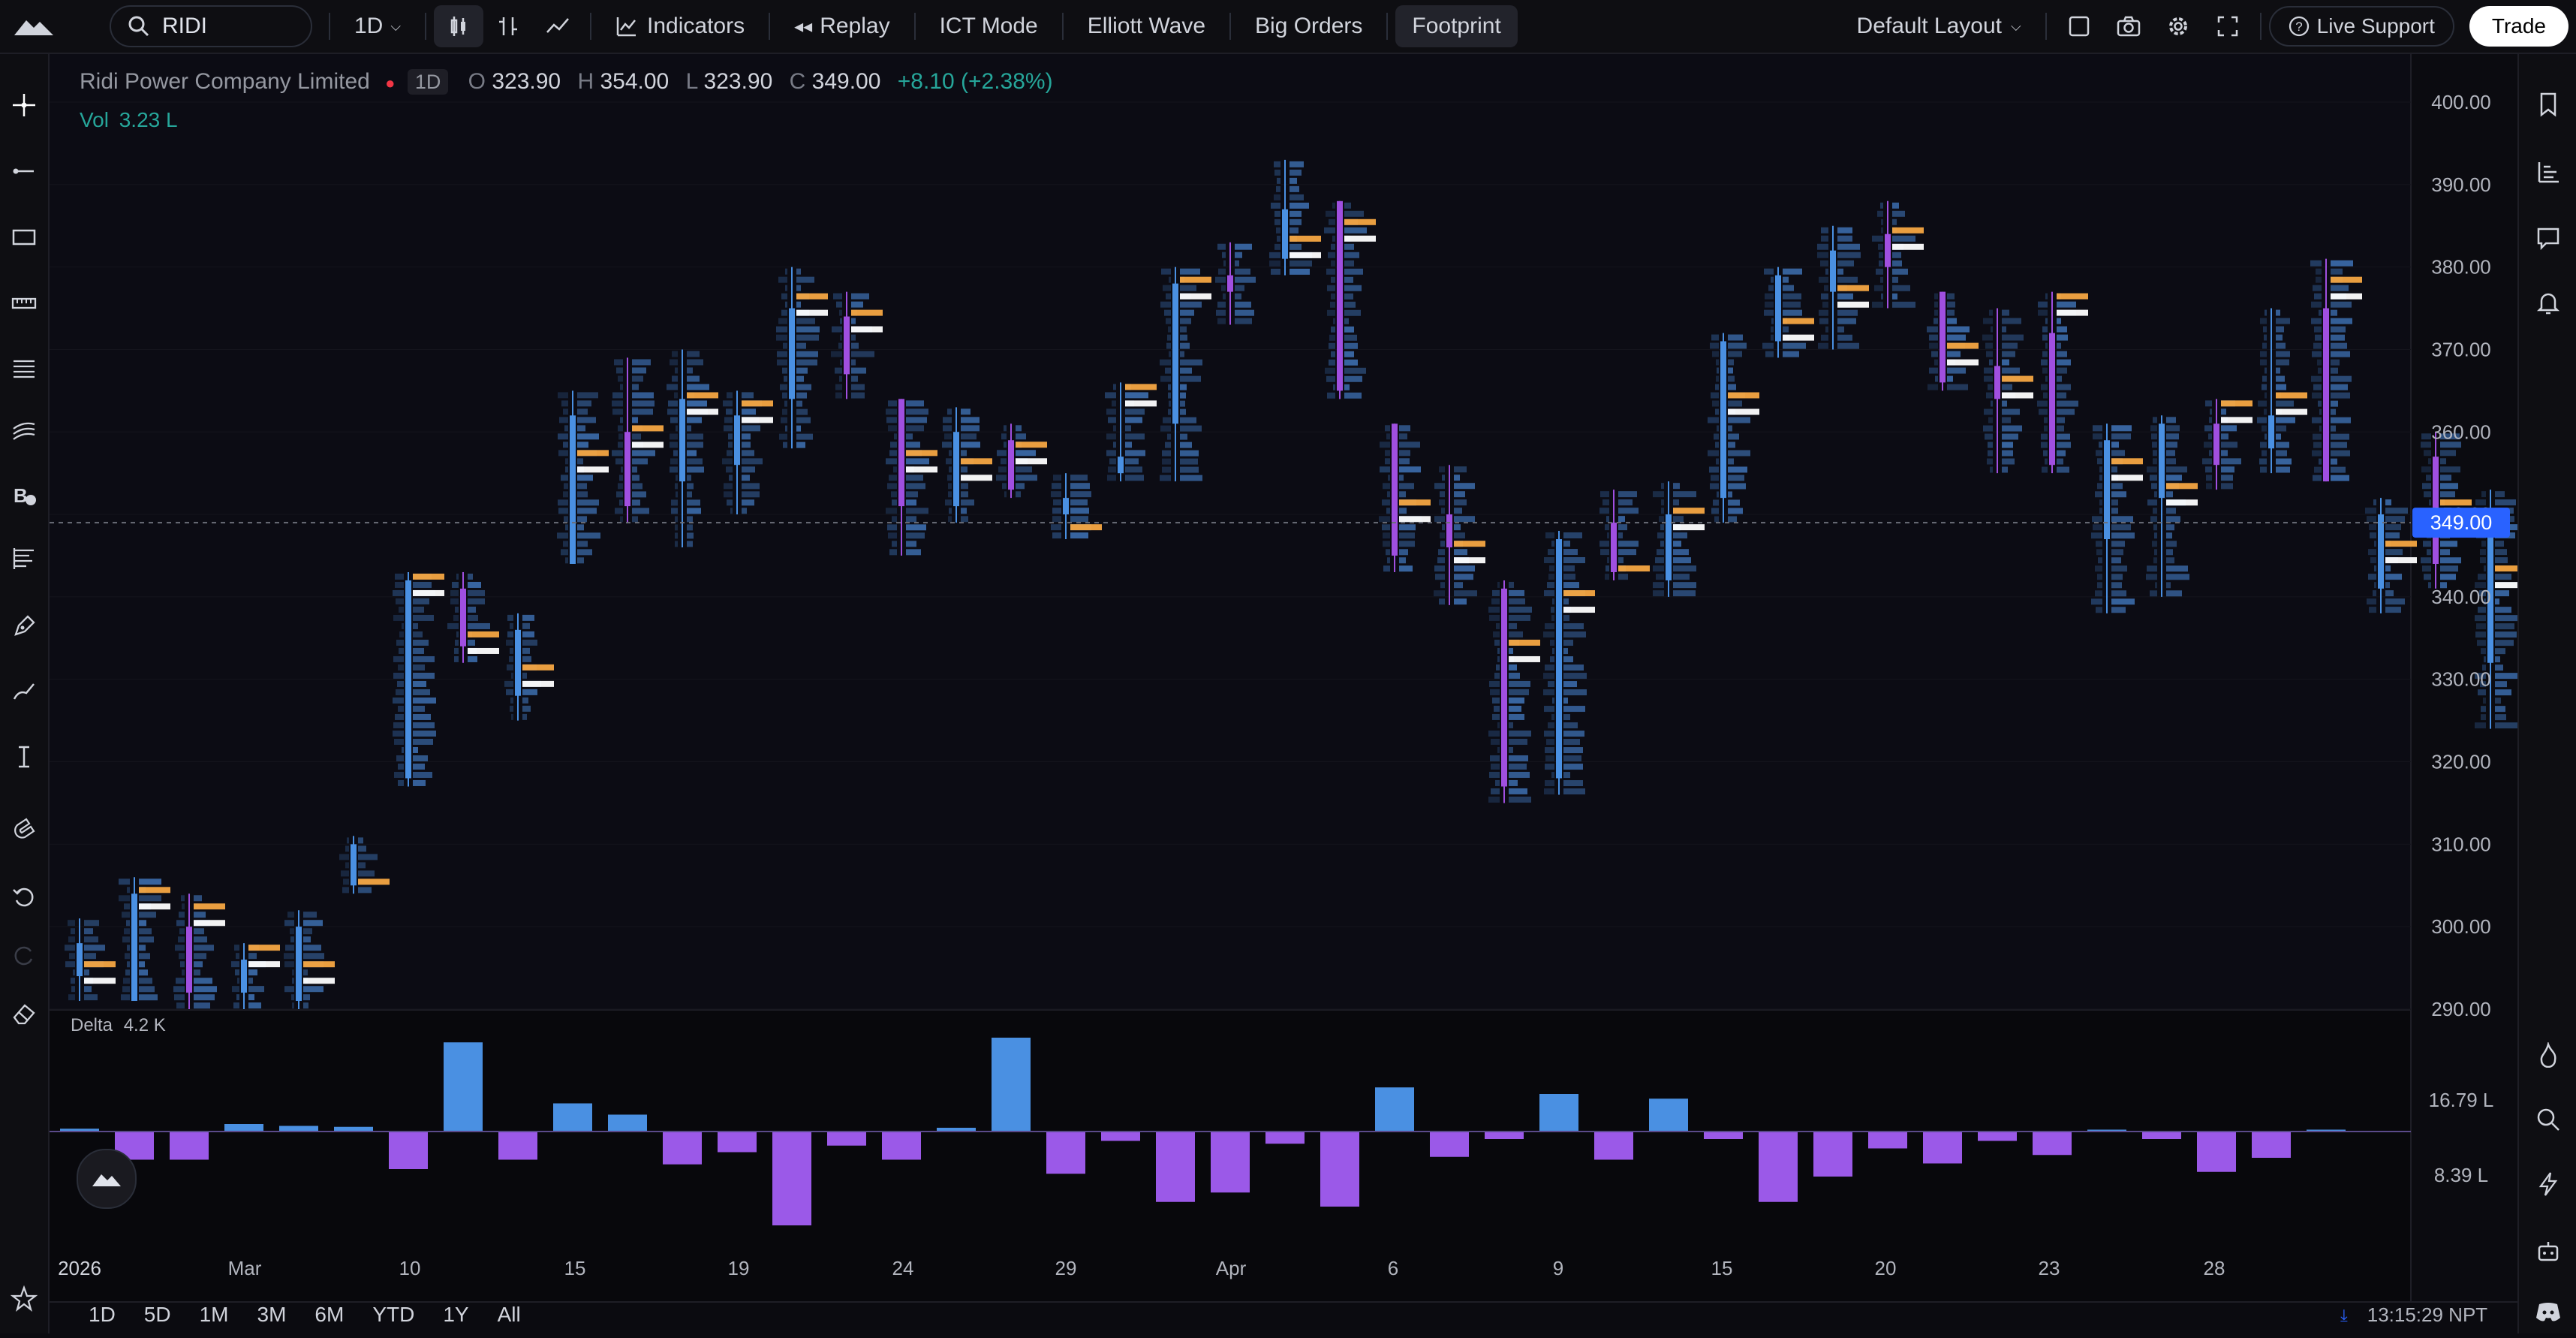 The width and height of the screenshot is (2576, 1338). Describe the element at coordinates (572, 1117) in the screenshot. I see `delta-bar` at that location.